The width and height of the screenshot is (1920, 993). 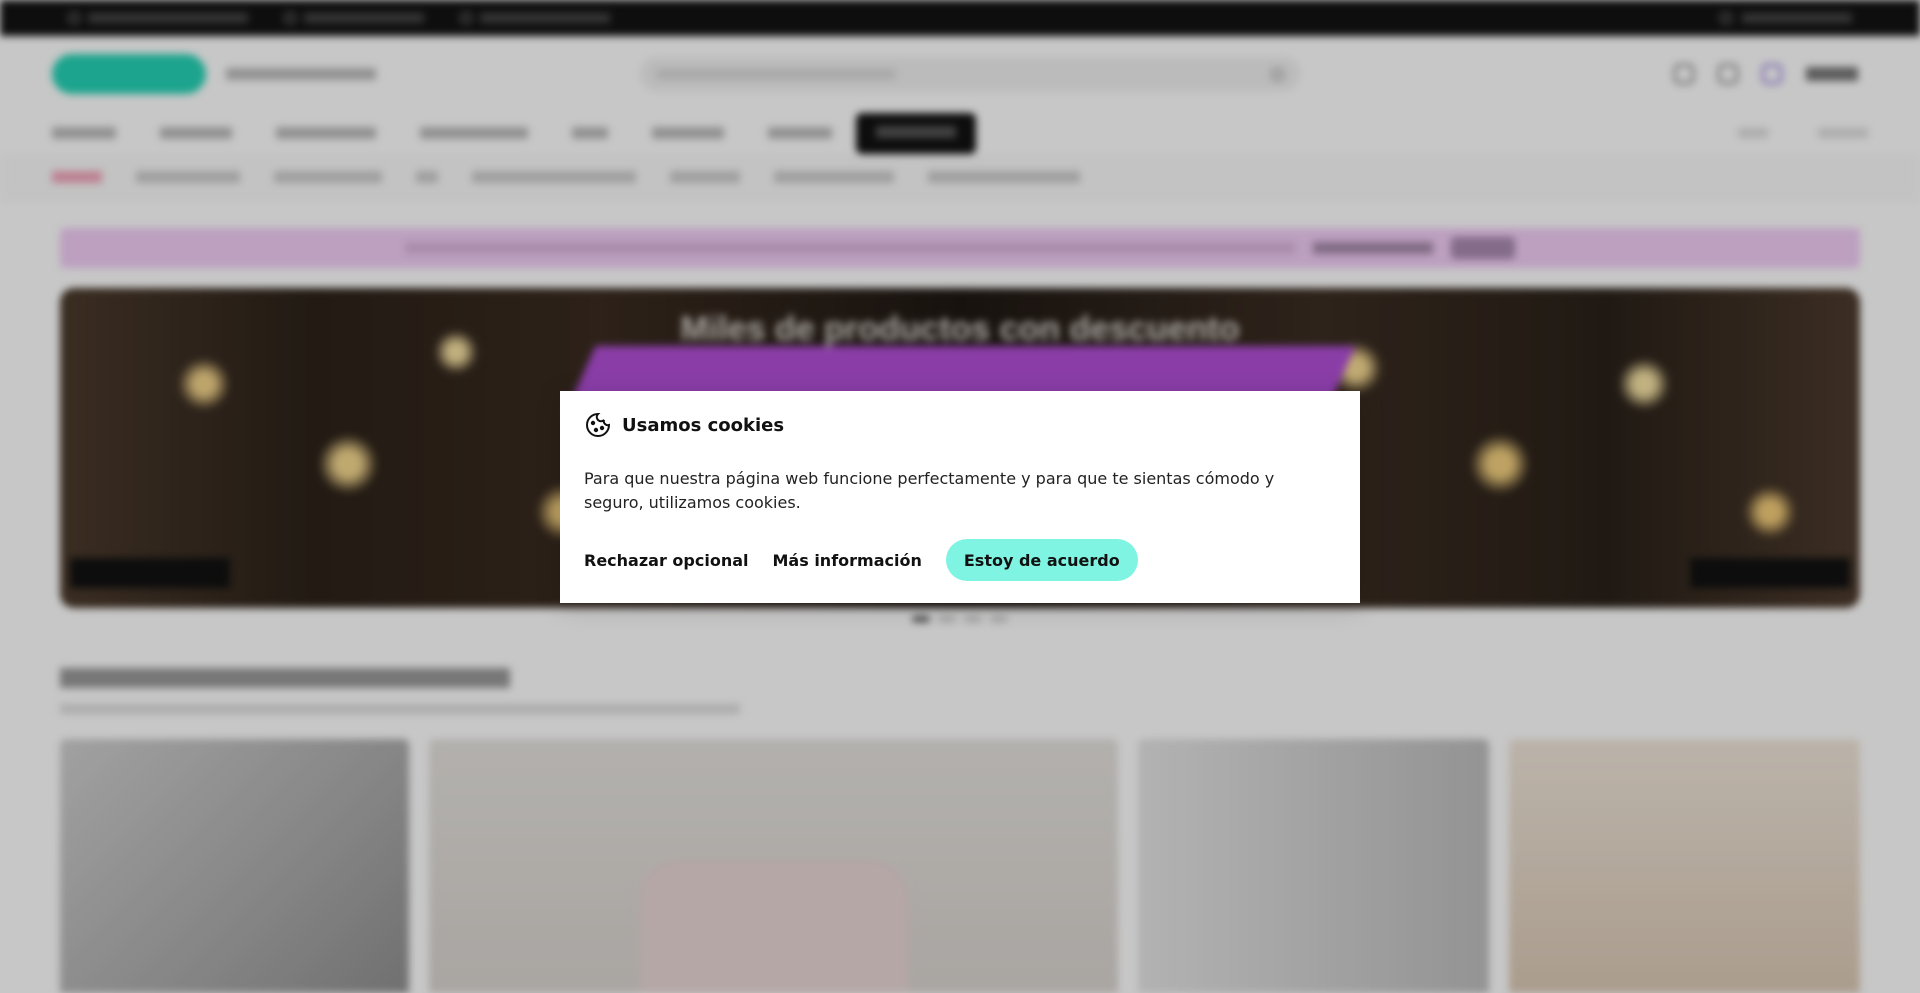 What do you see at coordinates (1041, 560) in the screenshot?
I see `accept-cookies-button: Estoy de acuerdo` at bounding box center [1041, 560].